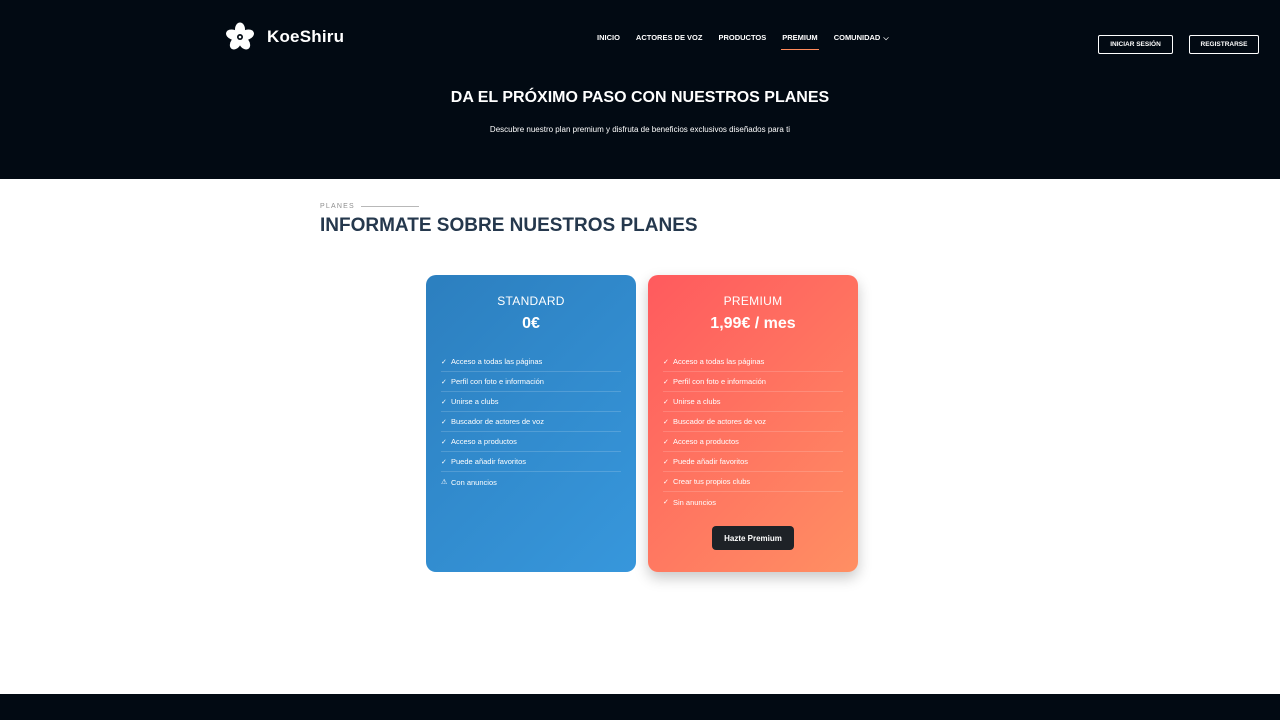  What do you see at coordinates (753, 482) in the screenshot?
I see `feature-item: ✓ Crear tus propios clubs` at bounding box center [753, 482].